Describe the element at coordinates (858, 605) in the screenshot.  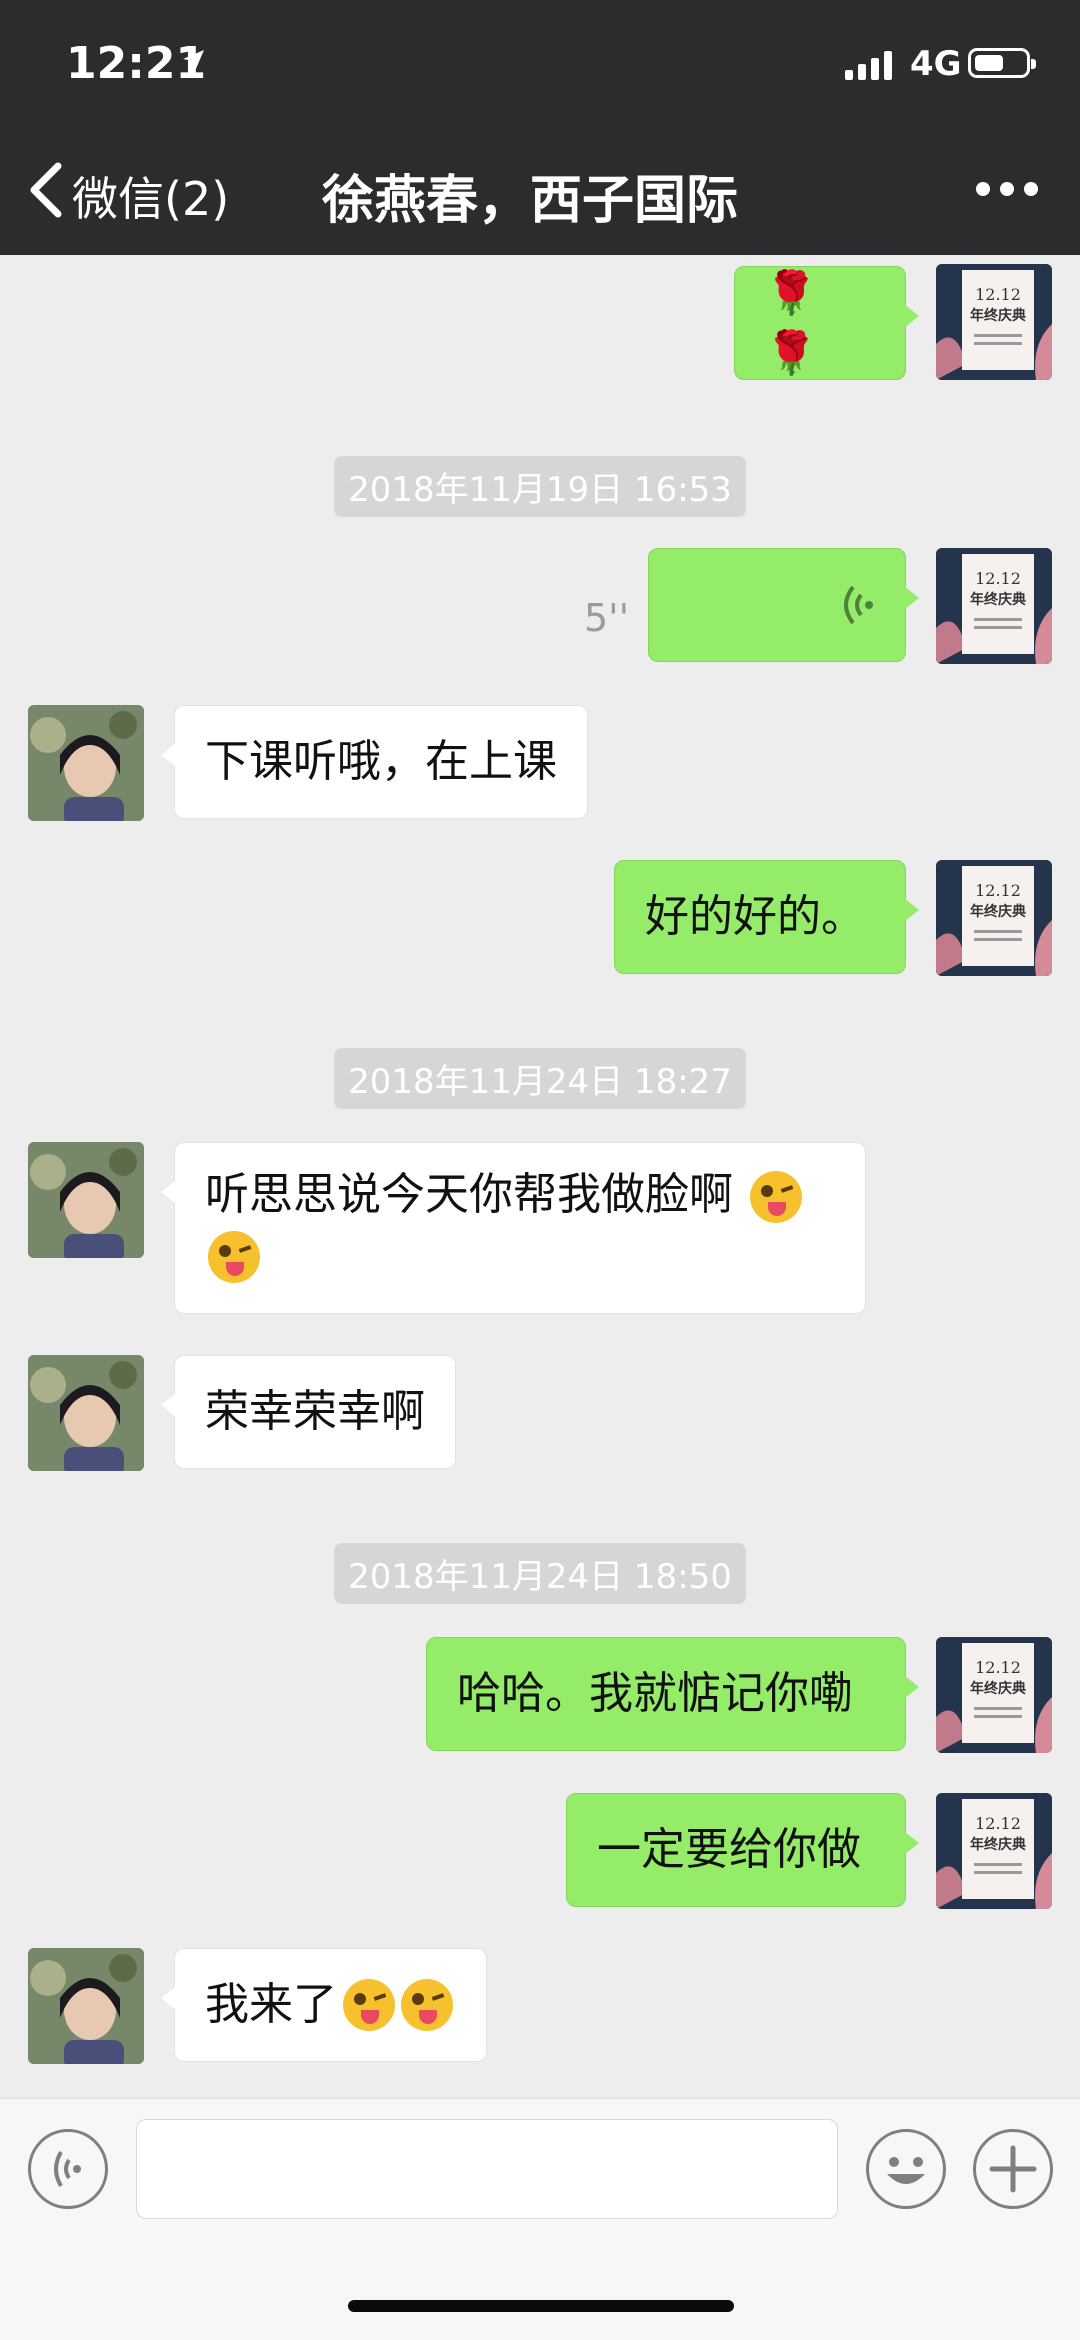
I see `voice-wave-icon` at that location.